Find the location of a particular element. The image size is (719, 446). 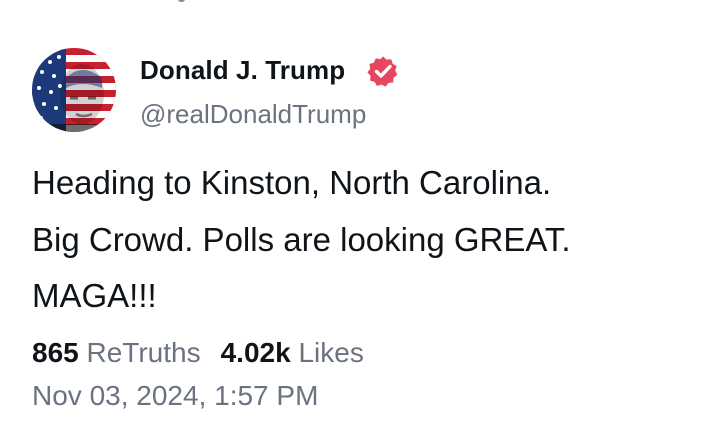

post-text-line: MAGA!!! is located at coordinates (94, 295).